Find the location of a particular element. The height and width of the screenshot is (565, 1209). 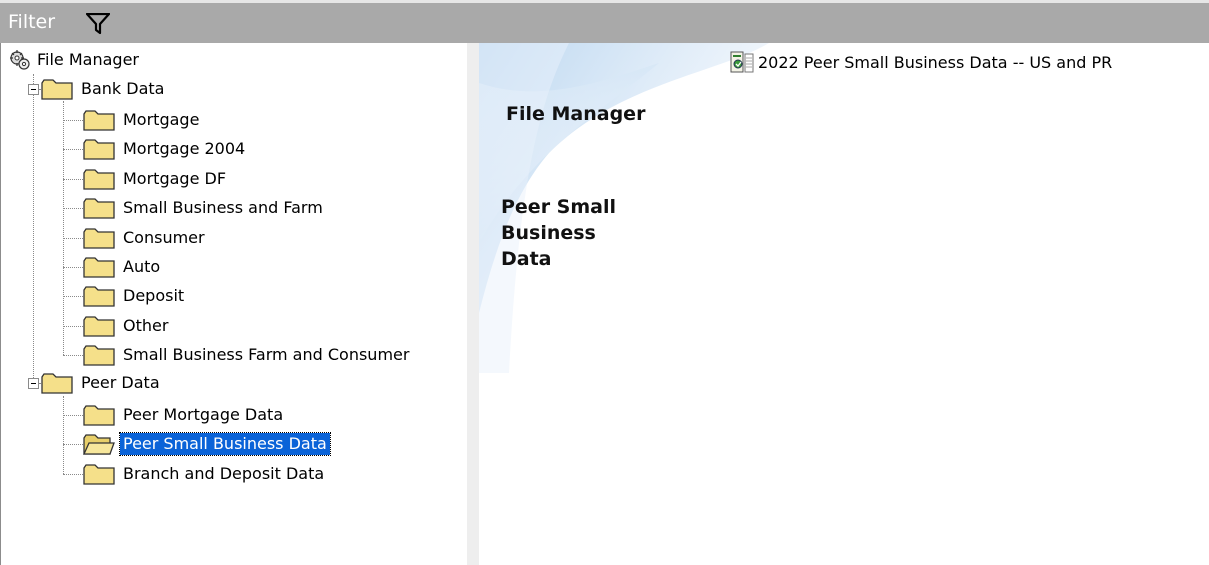

open-folder-icon is located at coordinates (99, 444).